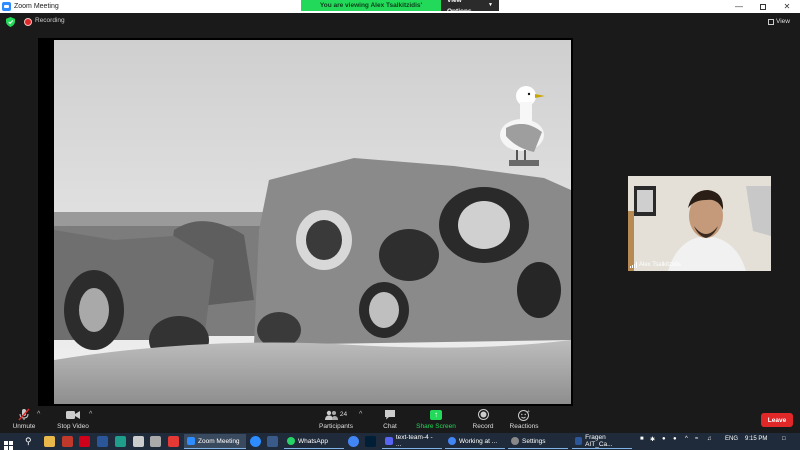 Image resolution: width=800 pixels, height=450 pixels. Describe the element at coordinates (784, 439) in the screenshot. I see `notifications-icon: □` at that location.